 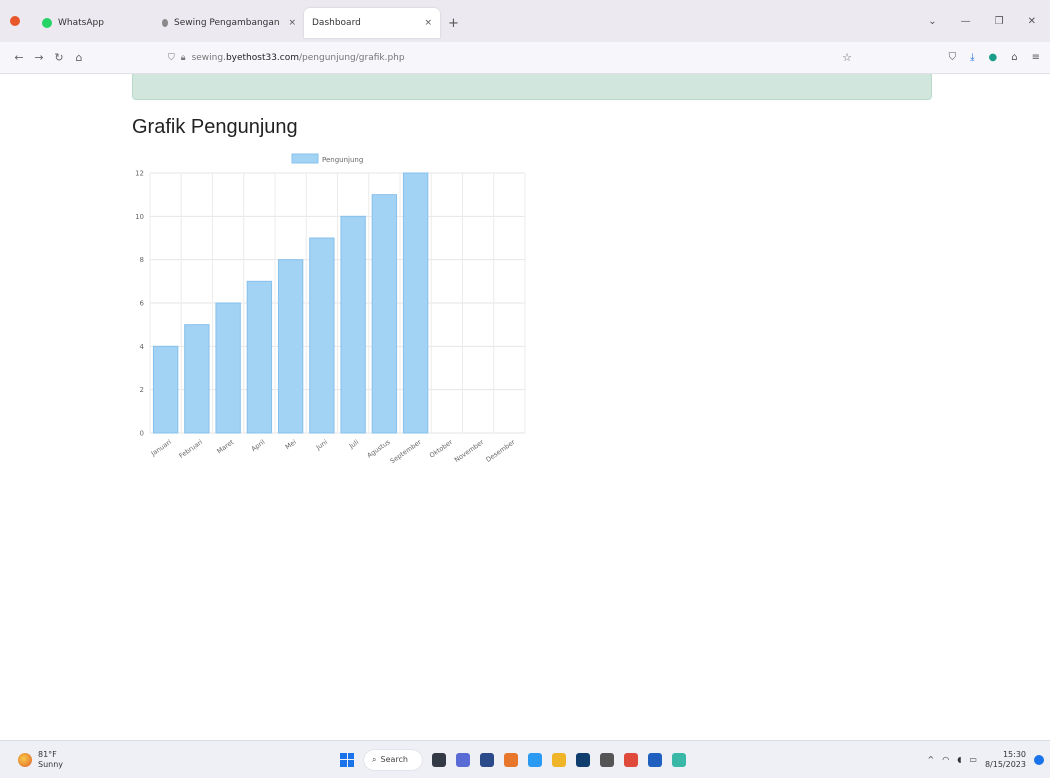 What do you see at coordinates (1036, 57) in the screenshot?
I see `menu-icon: ≡` at bounding box center [1036, 57].